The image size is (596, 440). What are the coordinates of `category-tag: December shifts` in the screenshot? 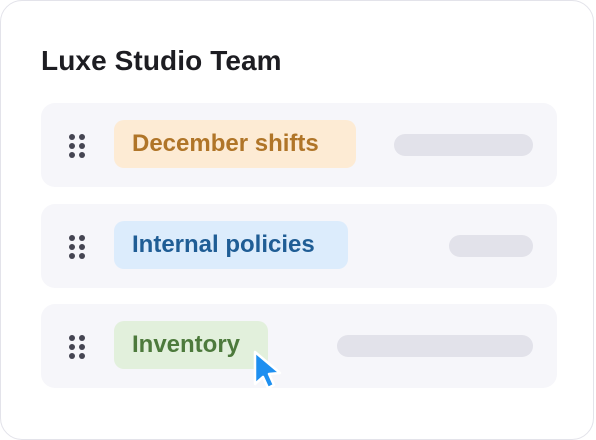 It's located at (235, 144).